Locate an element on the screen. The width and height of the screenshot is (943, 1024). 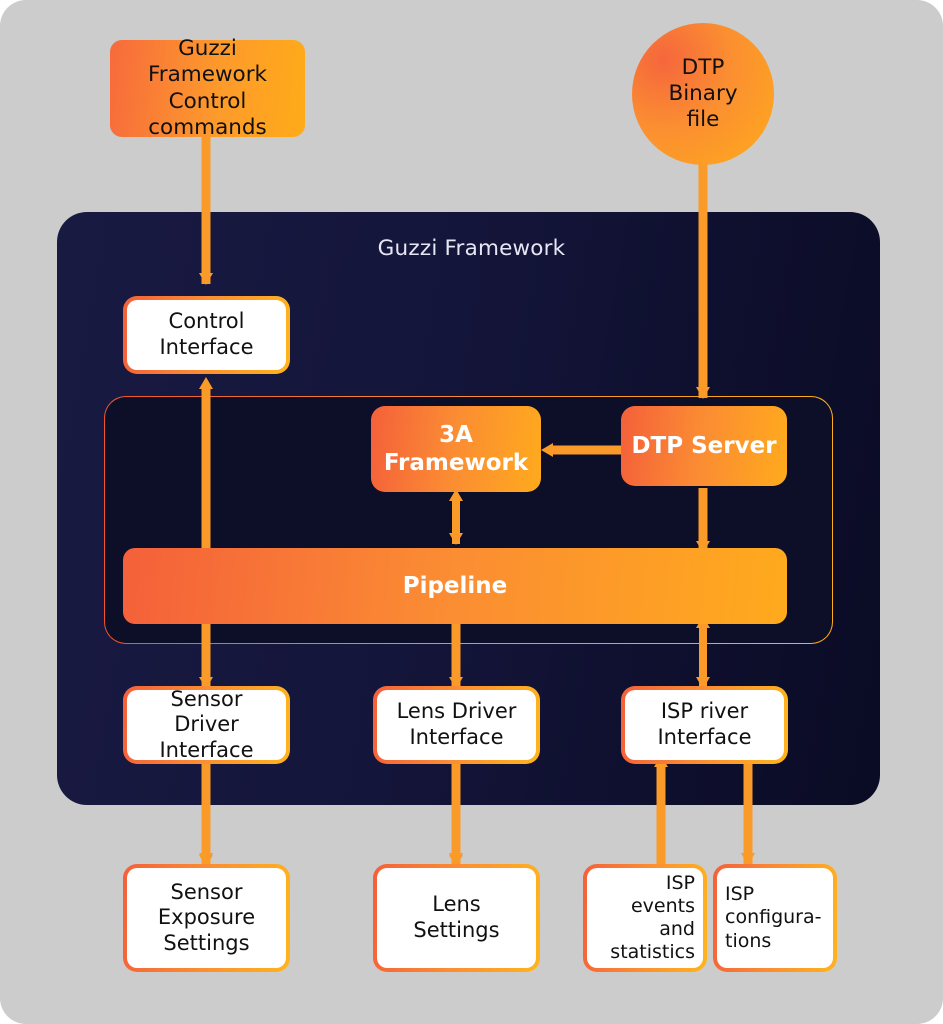
isp-configurations-line2: configura- is located at coordinates (773, 917).